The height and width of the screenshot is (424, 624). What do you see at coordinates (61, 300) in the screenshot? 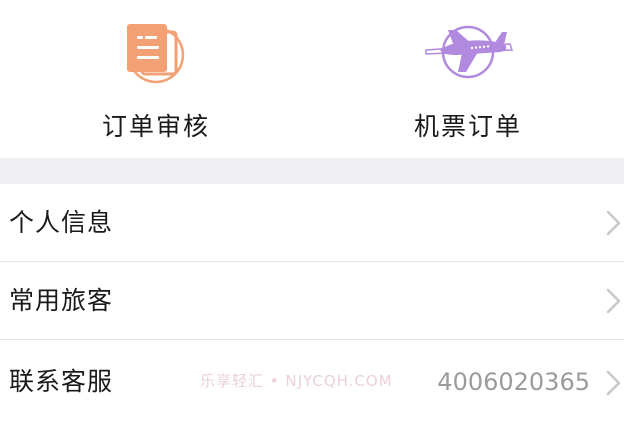
I see `menu-item-label: 常用旅客` at bounding box center [61, 300].